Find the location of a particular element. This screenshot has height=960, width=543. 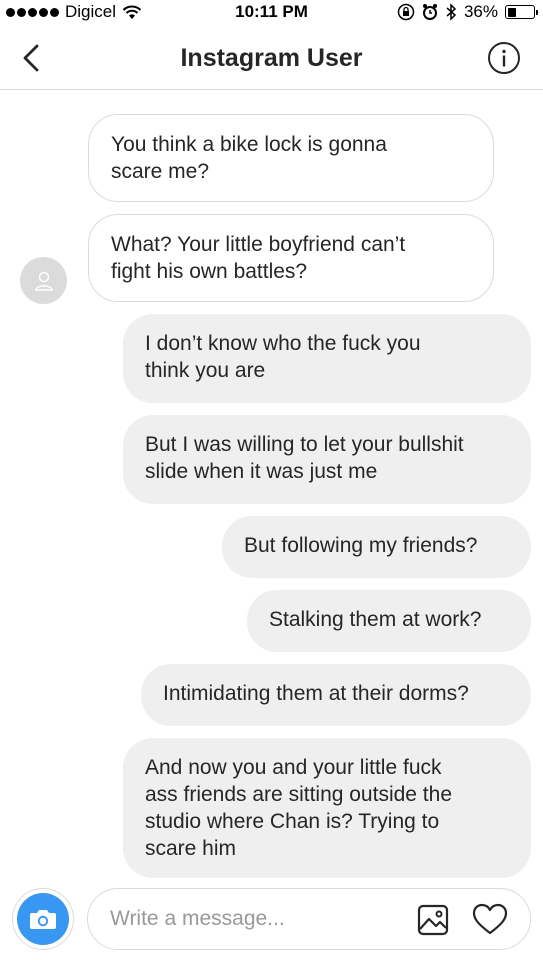

chat-header: Instagram User is located at coordinates (271, 58).